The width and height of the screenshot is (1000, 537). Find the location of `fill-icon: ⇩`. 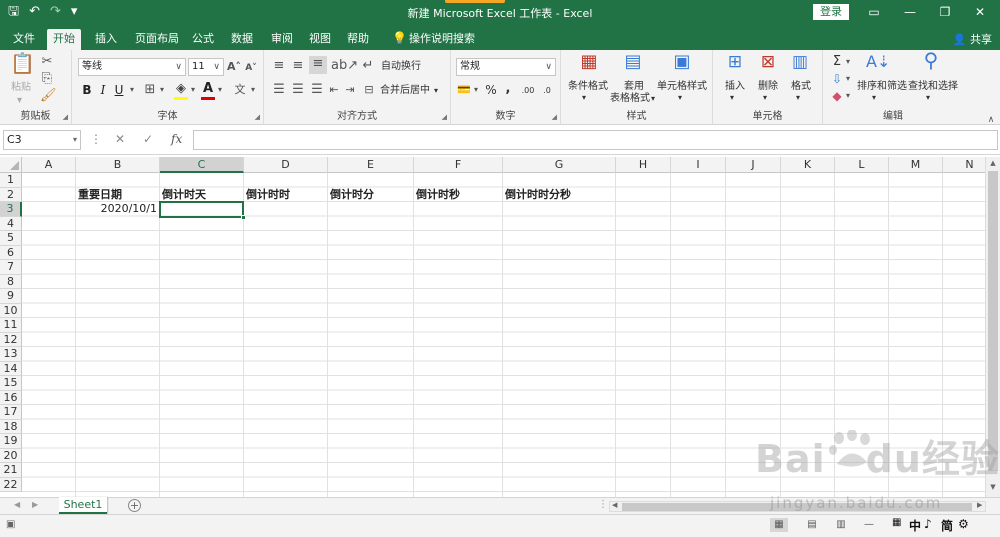

fill-icon: ⇩ is located at coordinates (837, 79).